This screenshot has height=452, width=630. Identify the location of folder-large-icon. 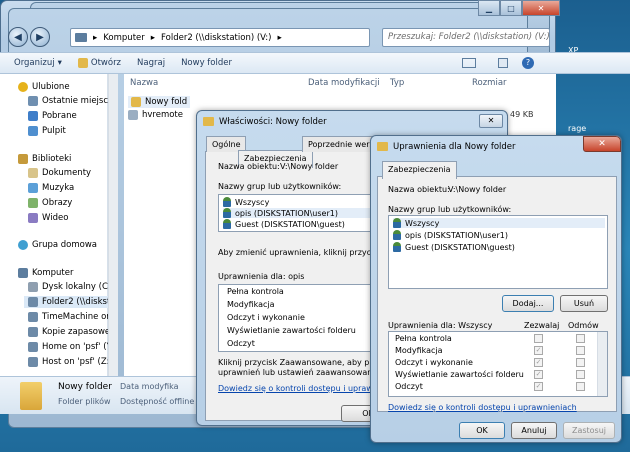
(31, 396).